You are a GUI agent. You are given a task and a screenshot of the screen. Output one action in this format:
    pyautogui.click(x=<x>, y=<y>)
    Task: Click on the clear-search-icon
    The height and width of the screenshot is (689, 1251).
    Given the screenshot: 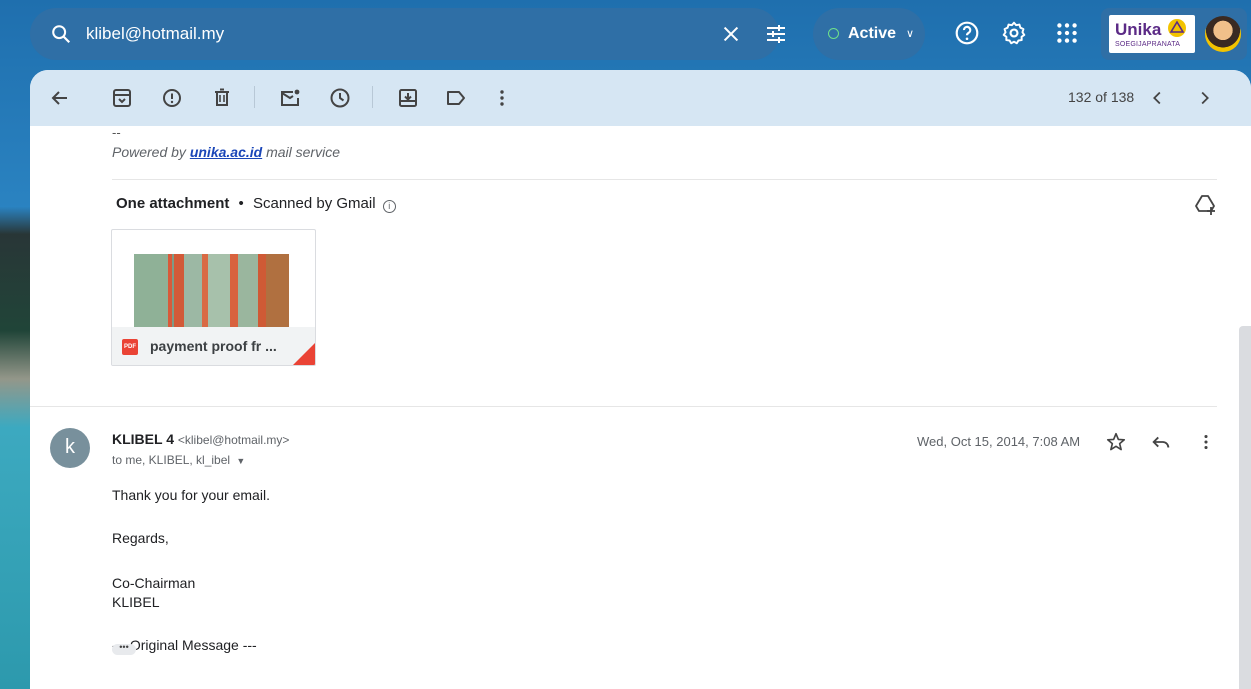 What is the action you would take?
    pyautogui.click(x=731, y=34)
    